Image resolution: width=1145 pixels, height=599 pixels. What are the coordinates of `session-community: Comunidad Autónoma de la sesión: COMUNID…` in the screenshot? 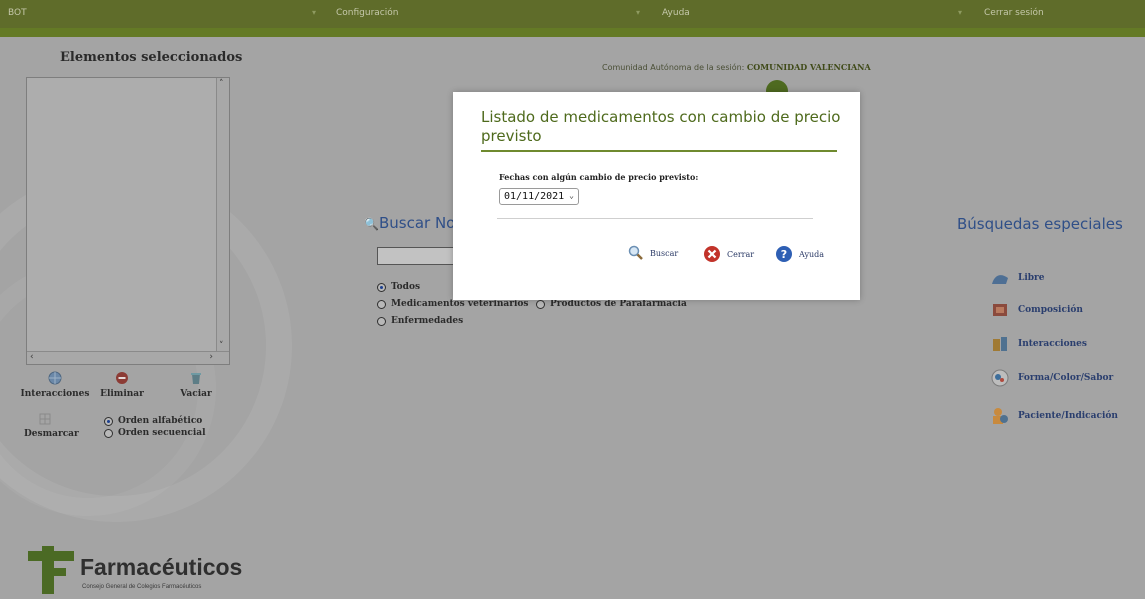 It's located at (736, 67).